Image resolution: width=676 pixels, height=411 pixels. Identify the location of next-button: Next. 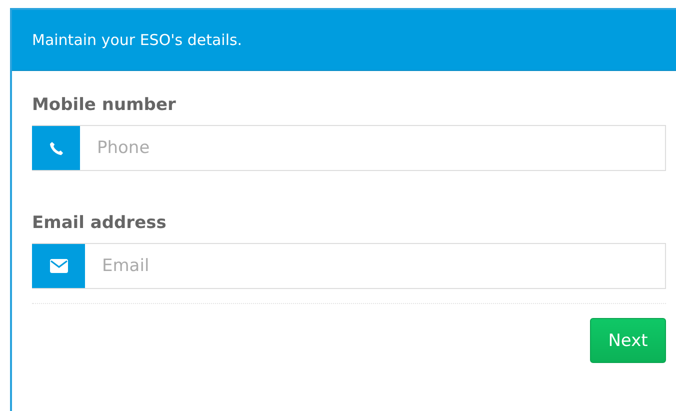
(628, 340).